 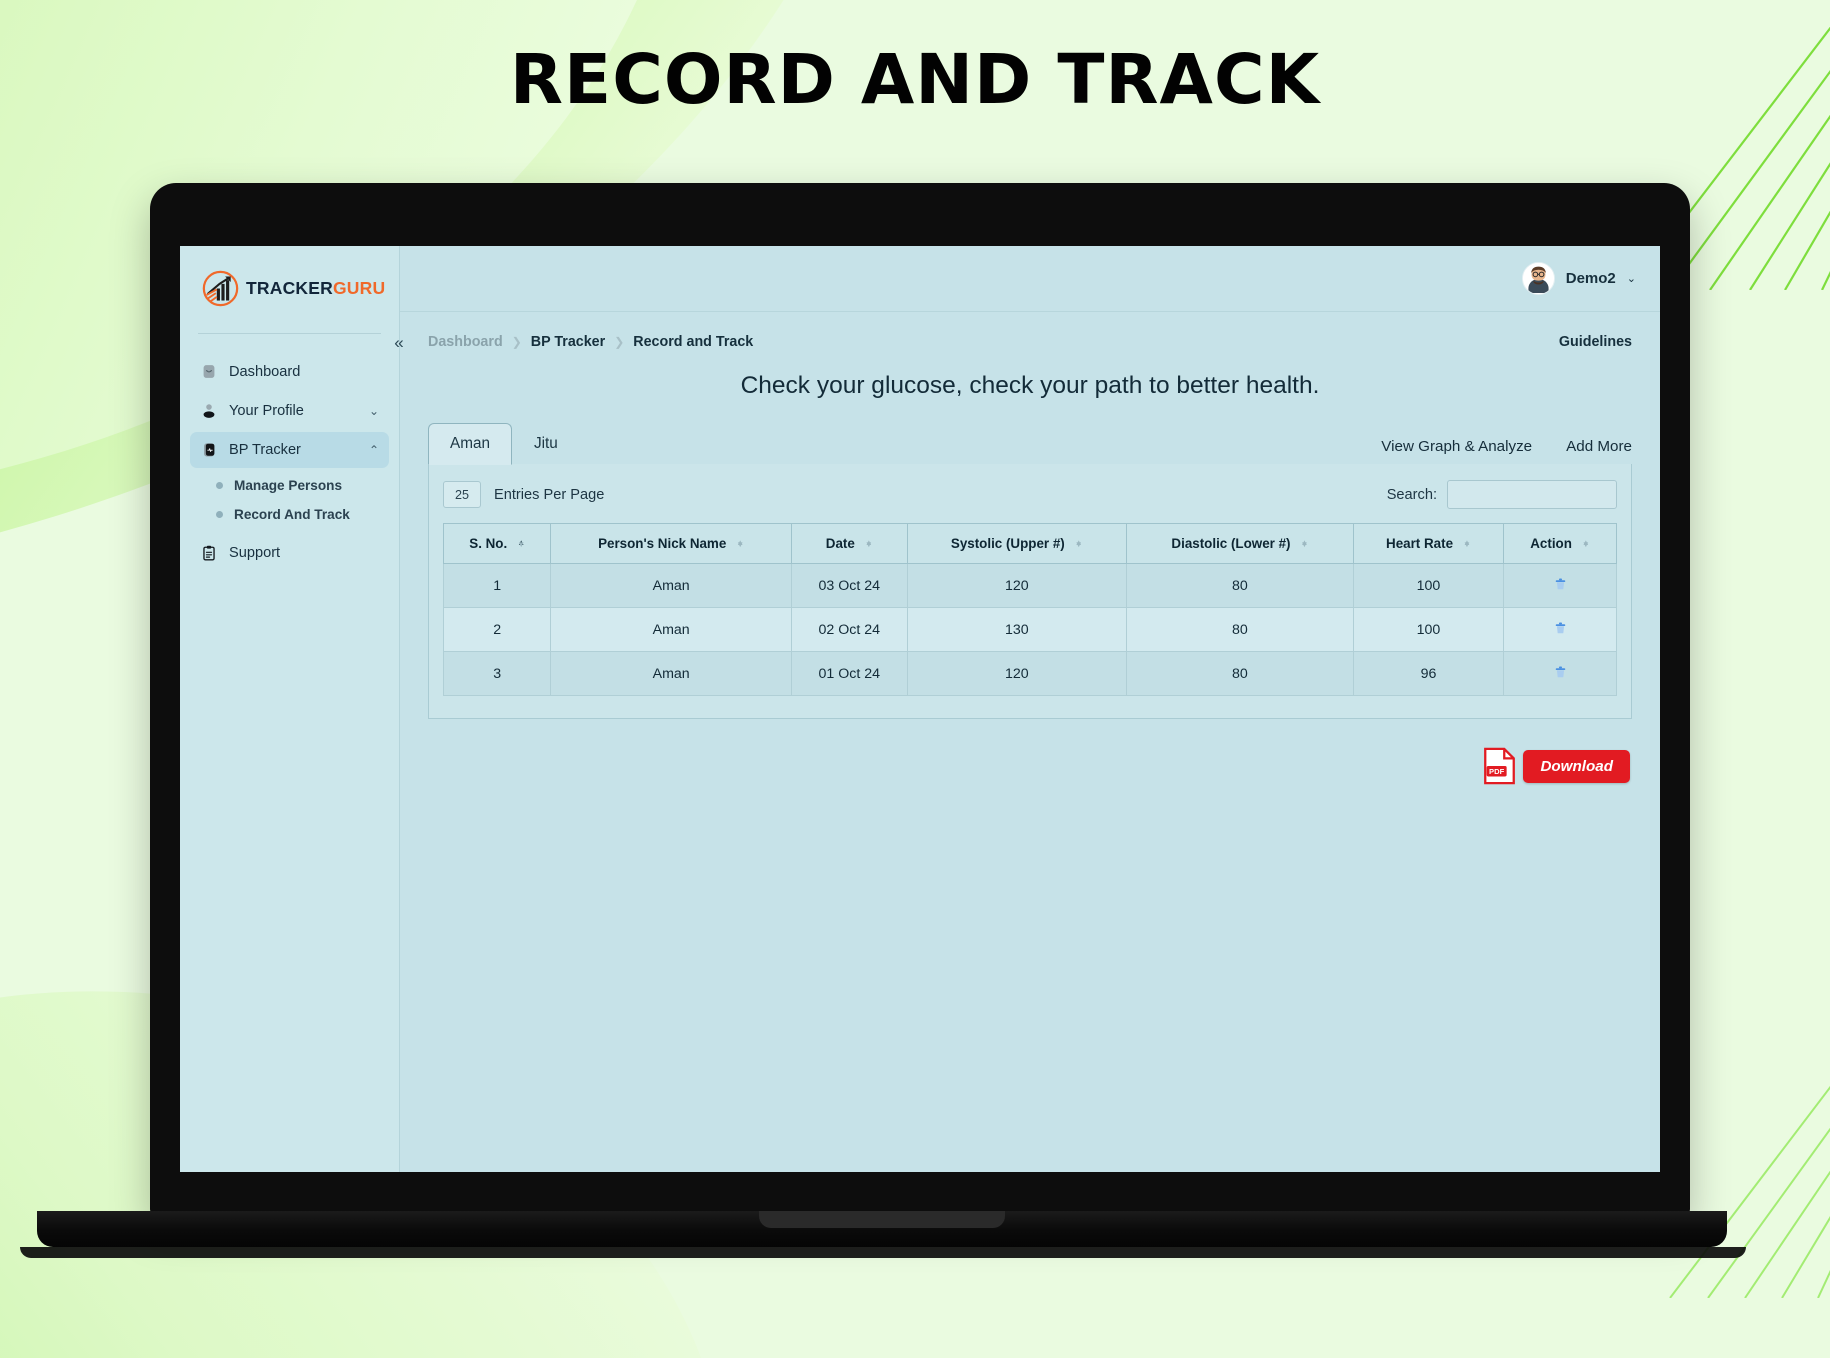 I want to click on sidebar-item-label: Support, so click(x=255, y=553).